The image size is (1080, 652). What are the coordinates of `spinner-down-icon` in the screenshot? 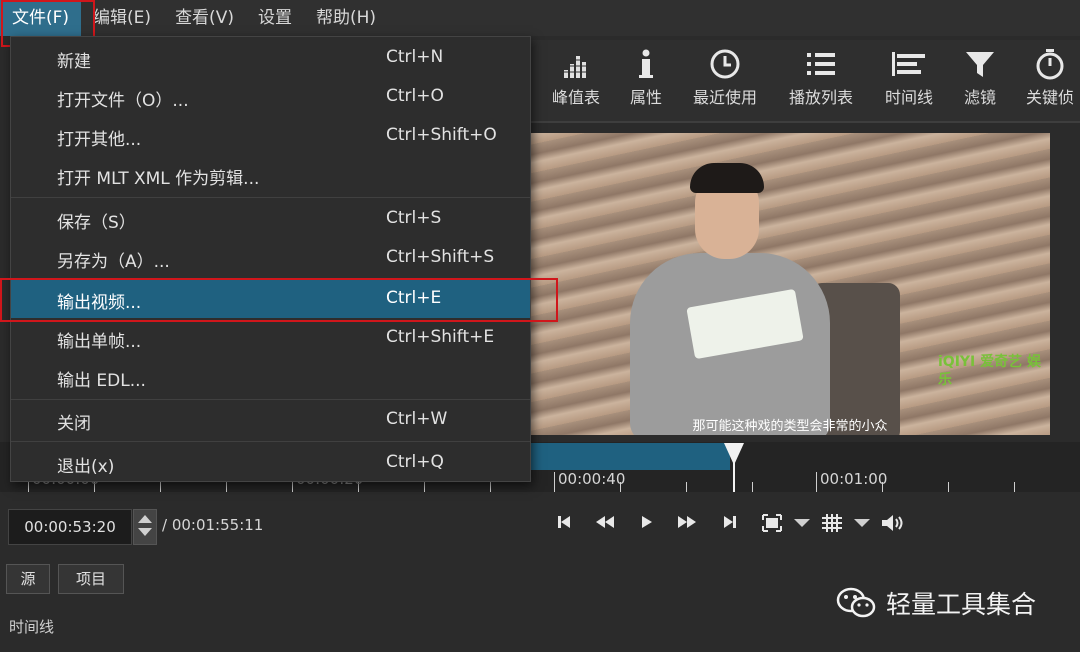 It's located at (145, 532).